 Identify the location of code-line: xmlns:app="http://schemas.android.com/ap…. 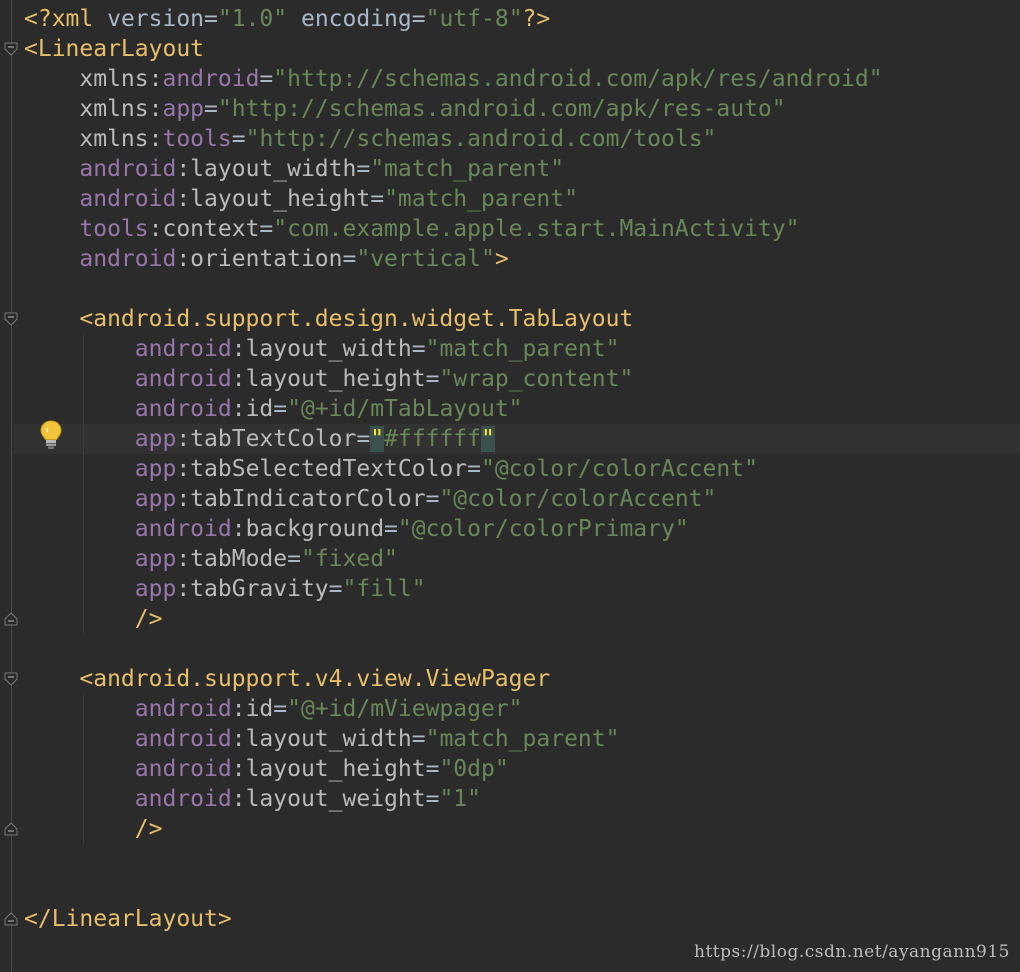
(405, 109).